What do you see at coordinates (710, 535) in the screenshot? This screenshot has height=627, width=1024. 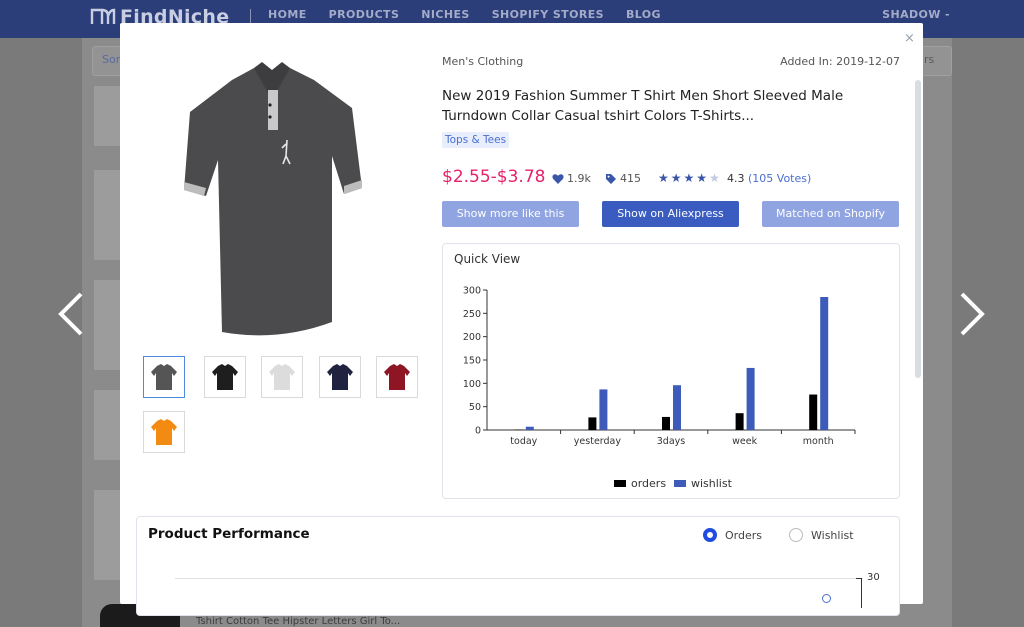 I see `radio-selected-icon` at bounding box center [710, 535].